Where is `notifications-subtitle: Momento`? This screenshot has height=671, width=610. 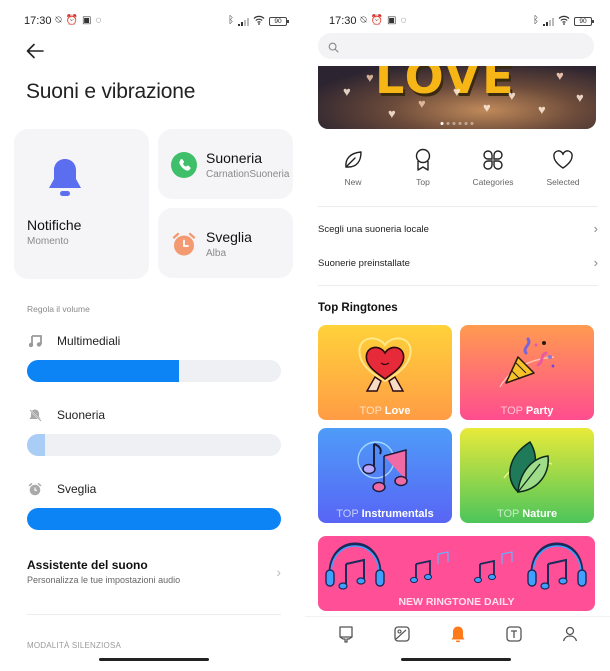
notifications-subtitle: Momento is located at coordinates (48, 241).